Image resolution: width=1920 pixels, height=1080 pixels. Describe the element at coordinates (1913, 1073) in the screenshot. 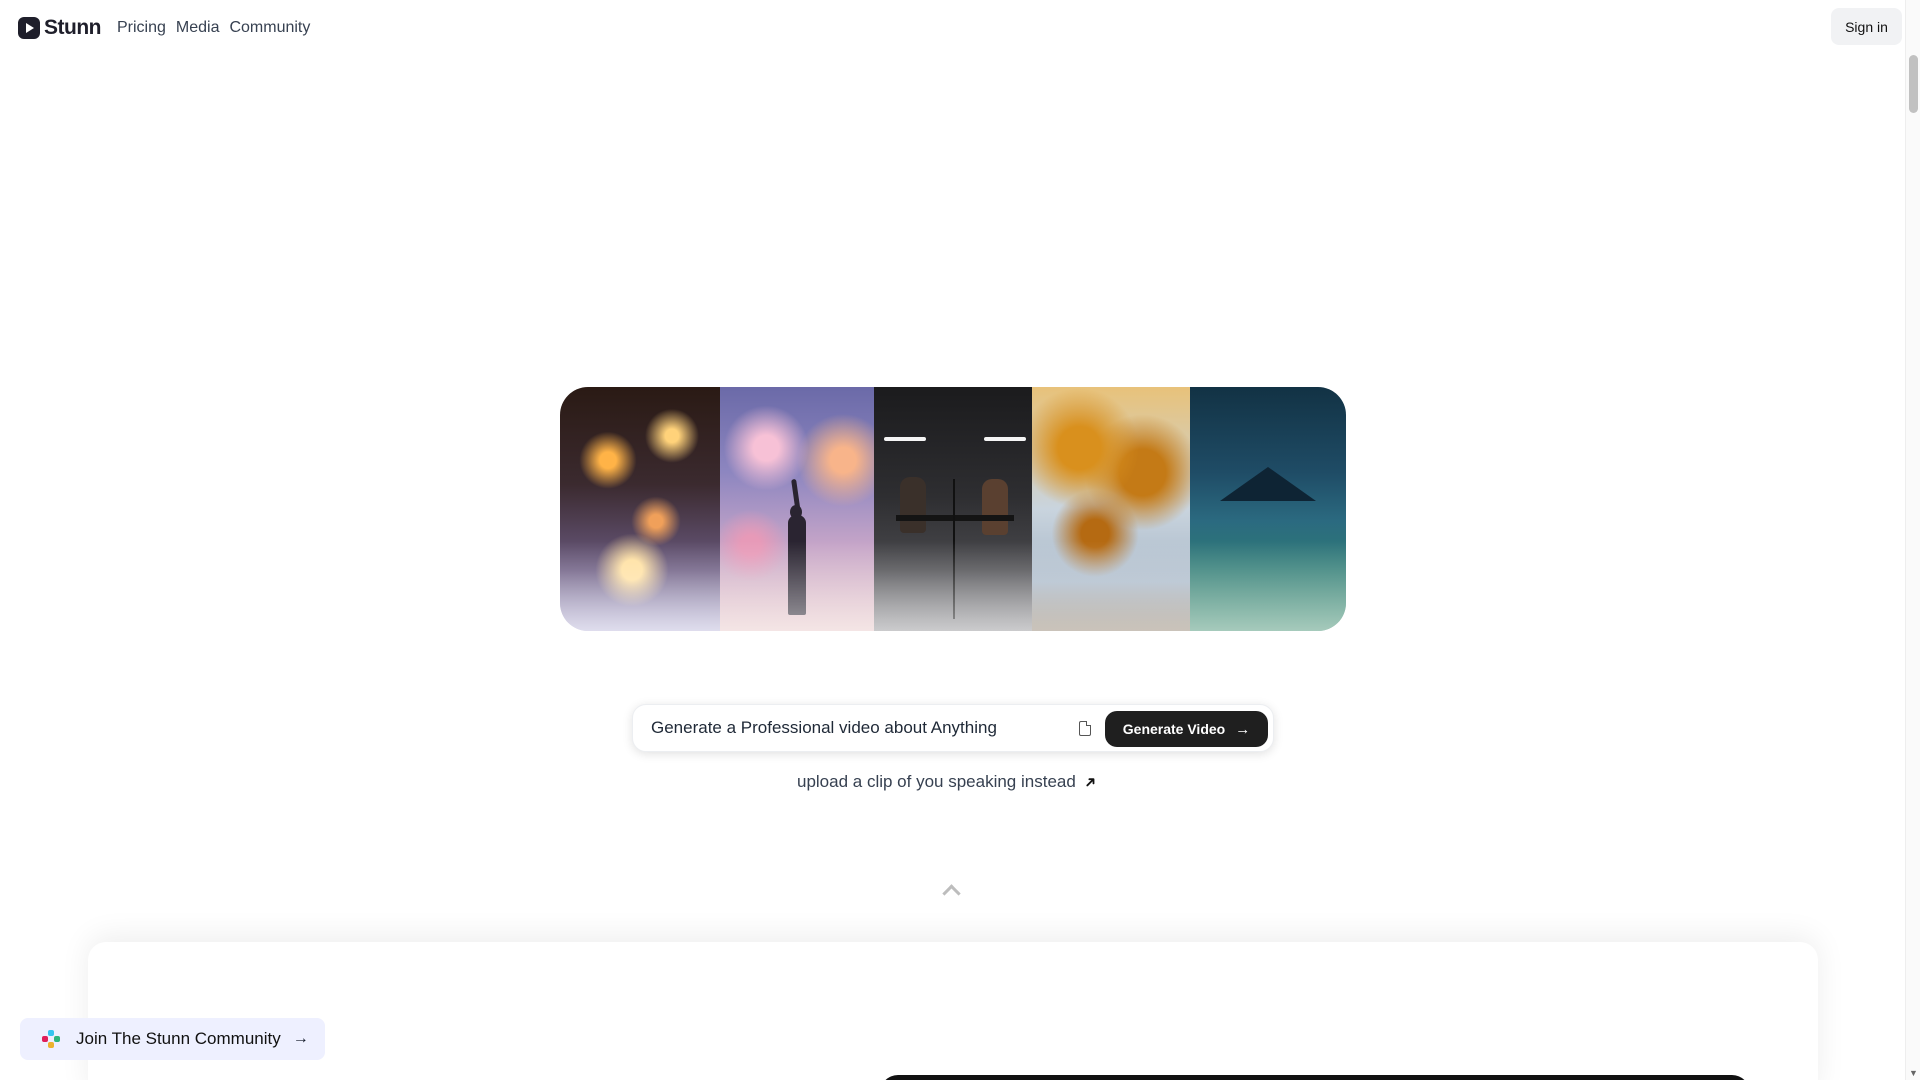

I see `scroll-down-icon: ▼` at that location.